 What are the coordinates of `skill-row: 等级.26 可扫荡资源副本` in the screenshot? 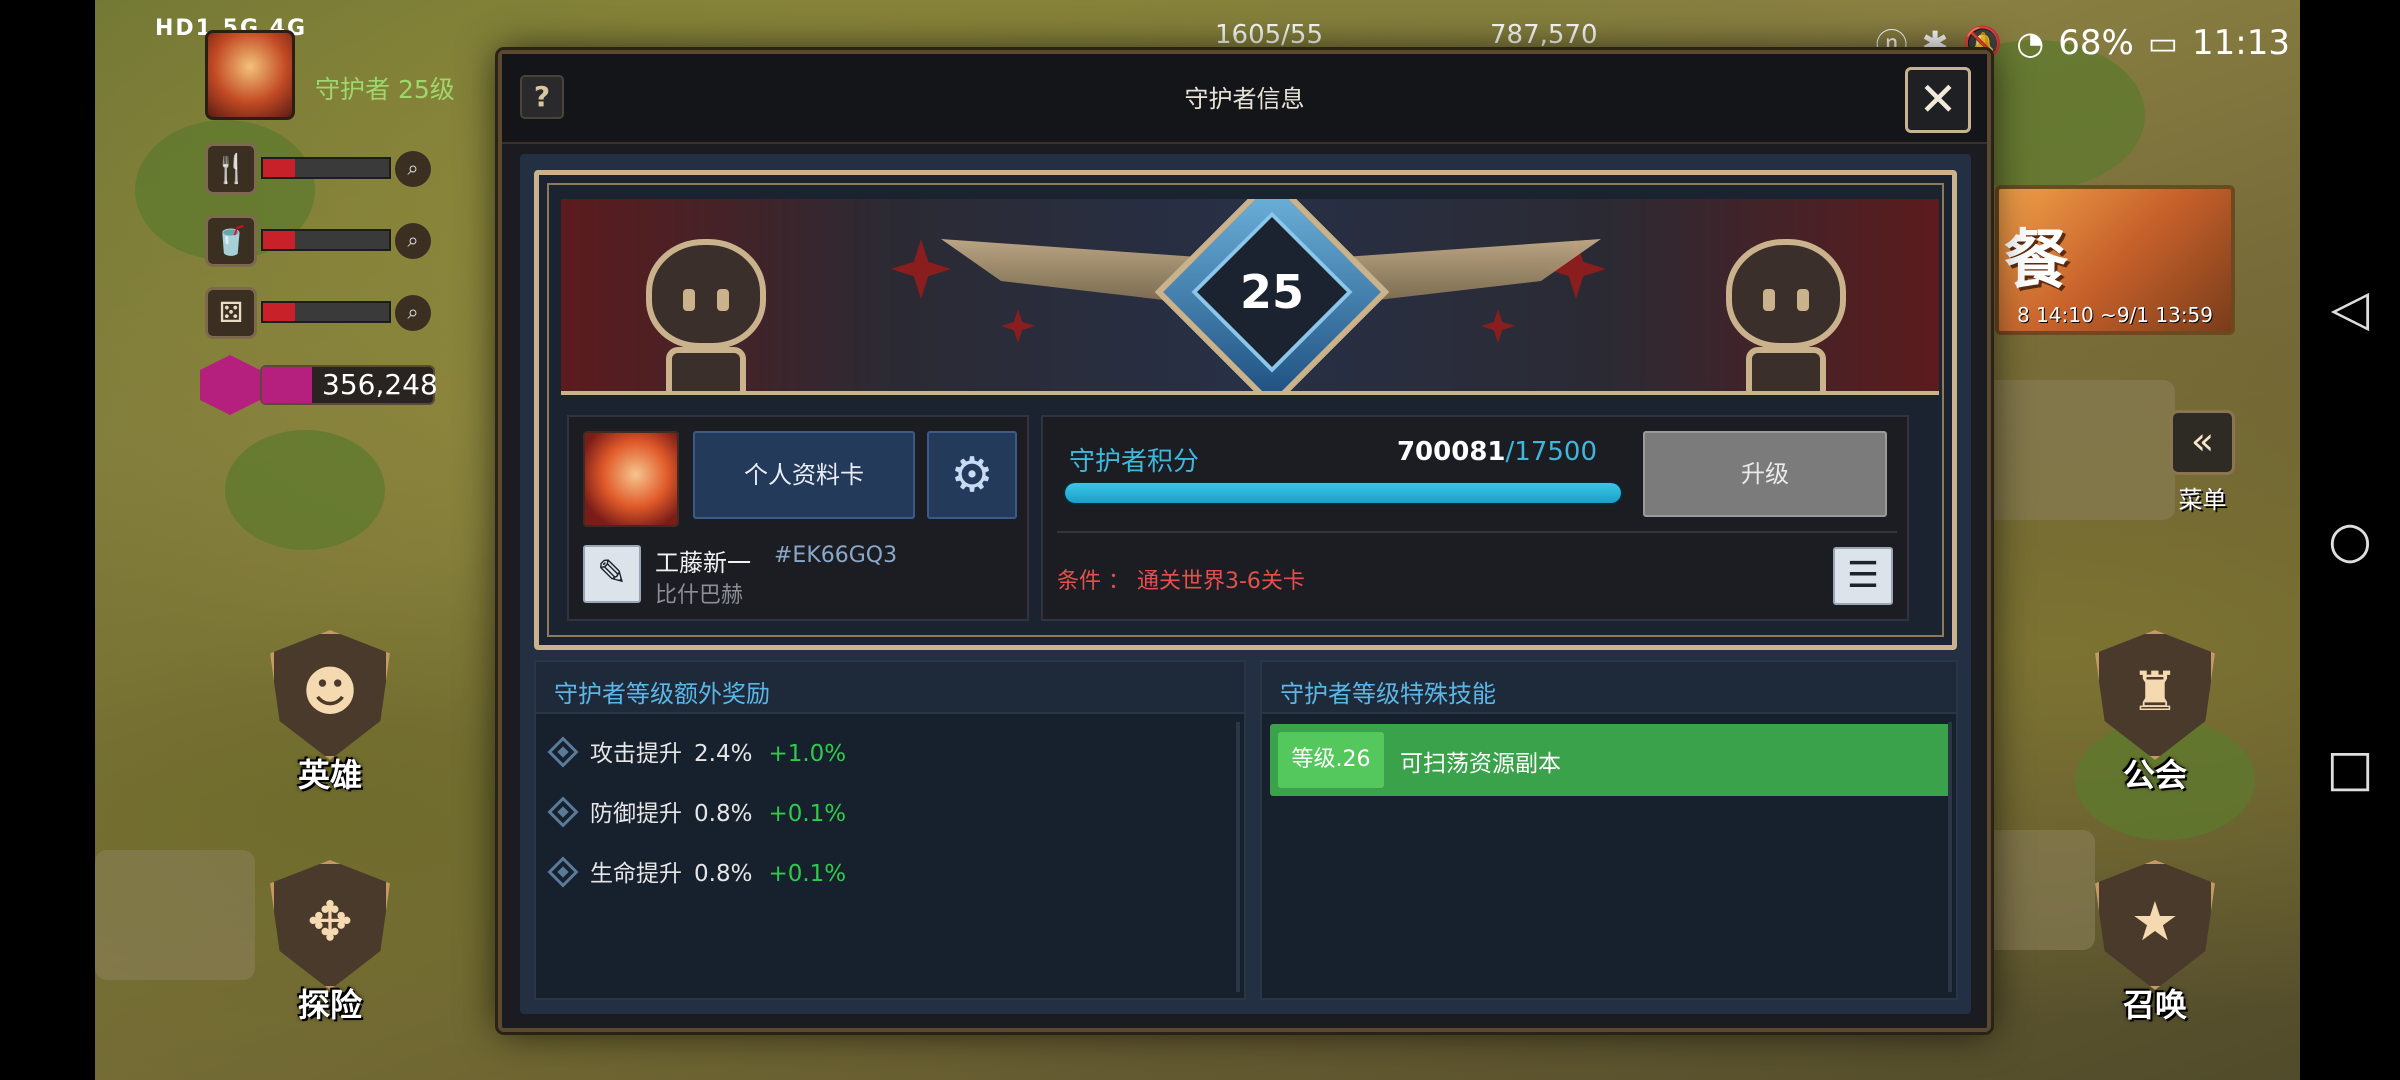 It's located at (1610, 760).